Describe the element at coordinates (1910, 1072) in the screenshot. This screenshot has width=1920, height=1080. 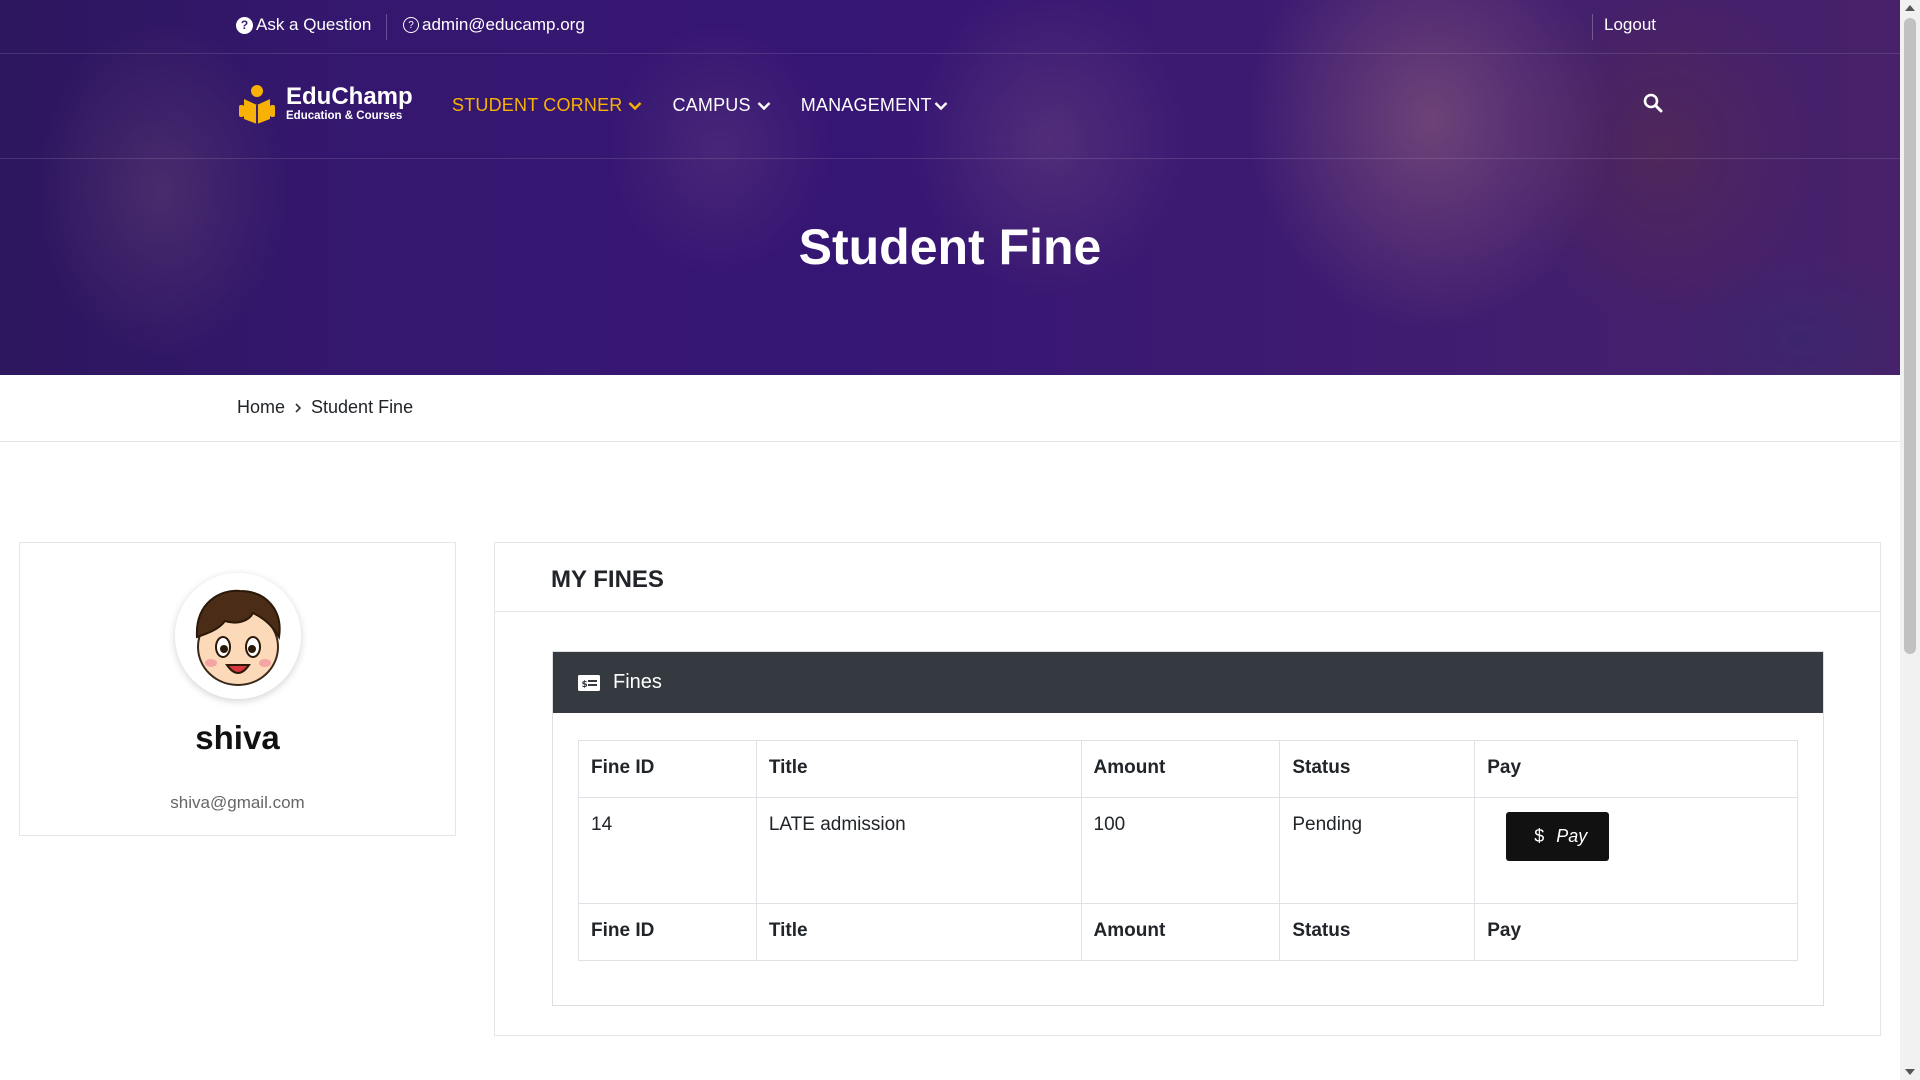
I see `scroll-down-arrow-icon` at that location.